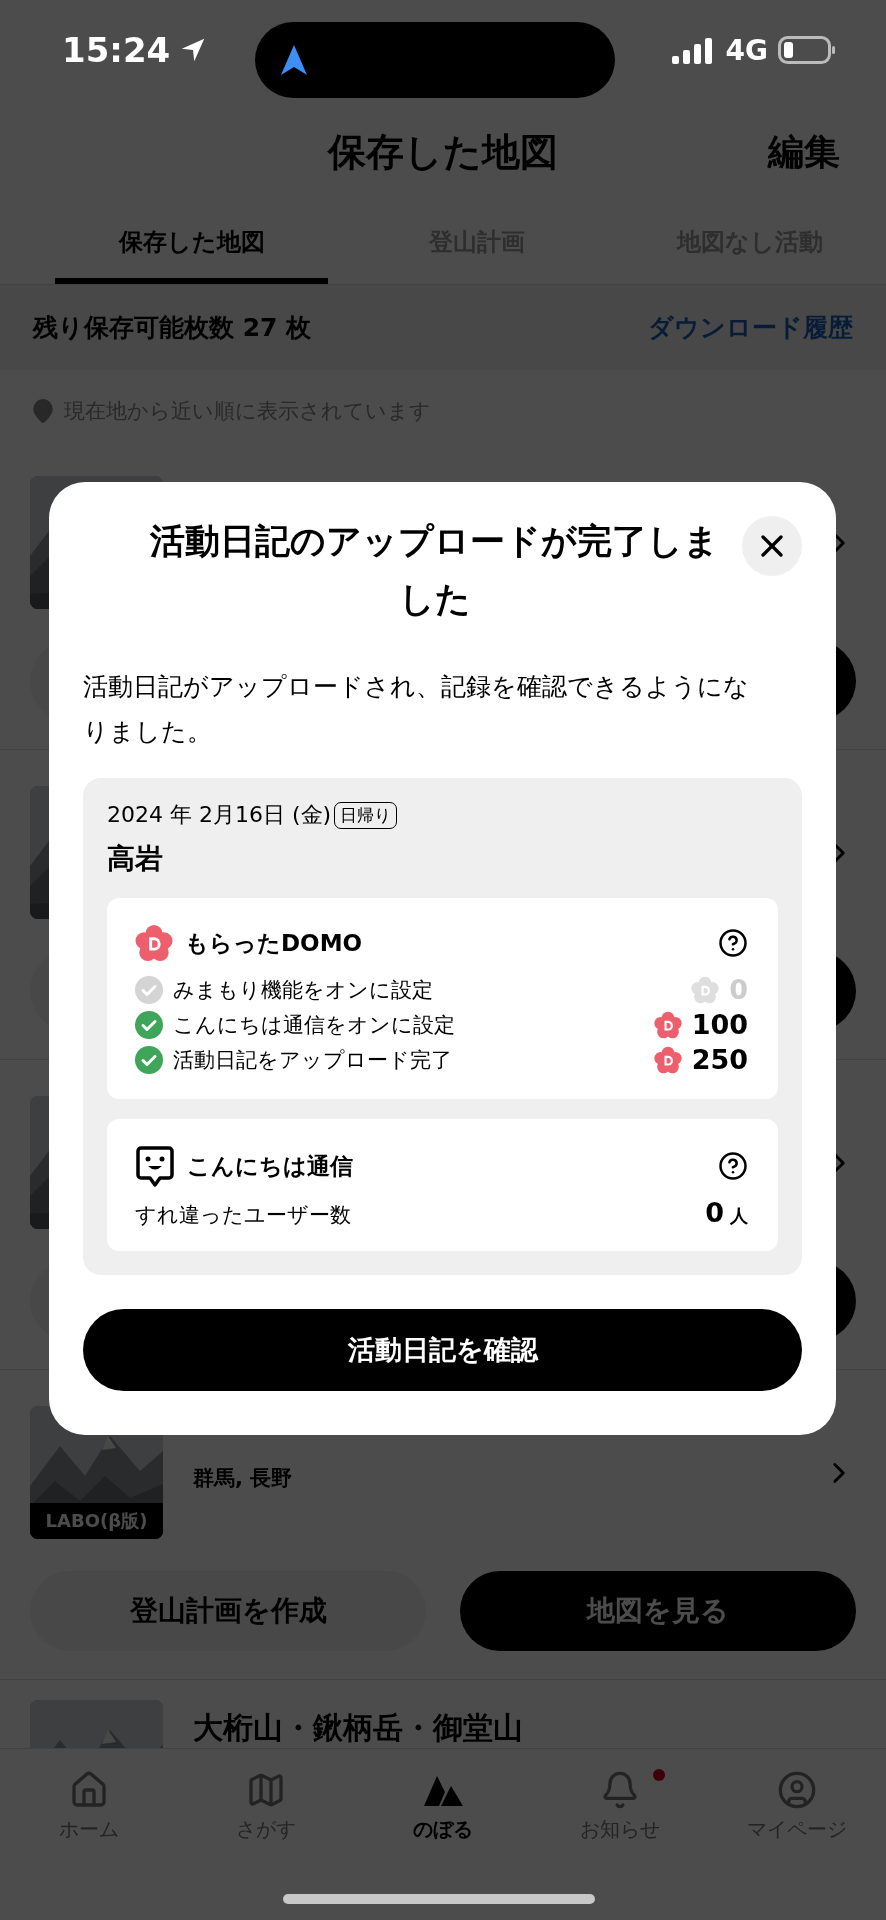  I want to click on domo-title: もらったDOMO, so click(274, 943).